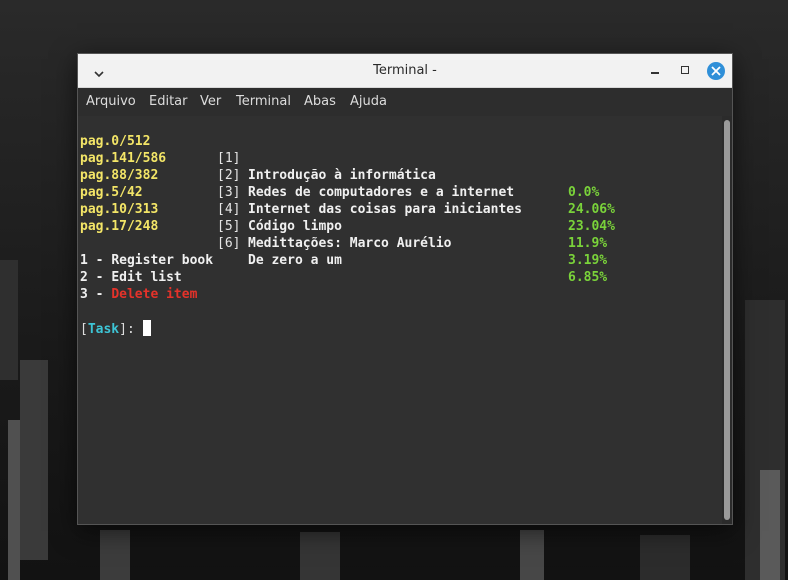  What do you see at coordinates (385, 209) in the screenshot?
I see `book-title: Internet das coisas para iniciantes` at bounding box center [385, 209].